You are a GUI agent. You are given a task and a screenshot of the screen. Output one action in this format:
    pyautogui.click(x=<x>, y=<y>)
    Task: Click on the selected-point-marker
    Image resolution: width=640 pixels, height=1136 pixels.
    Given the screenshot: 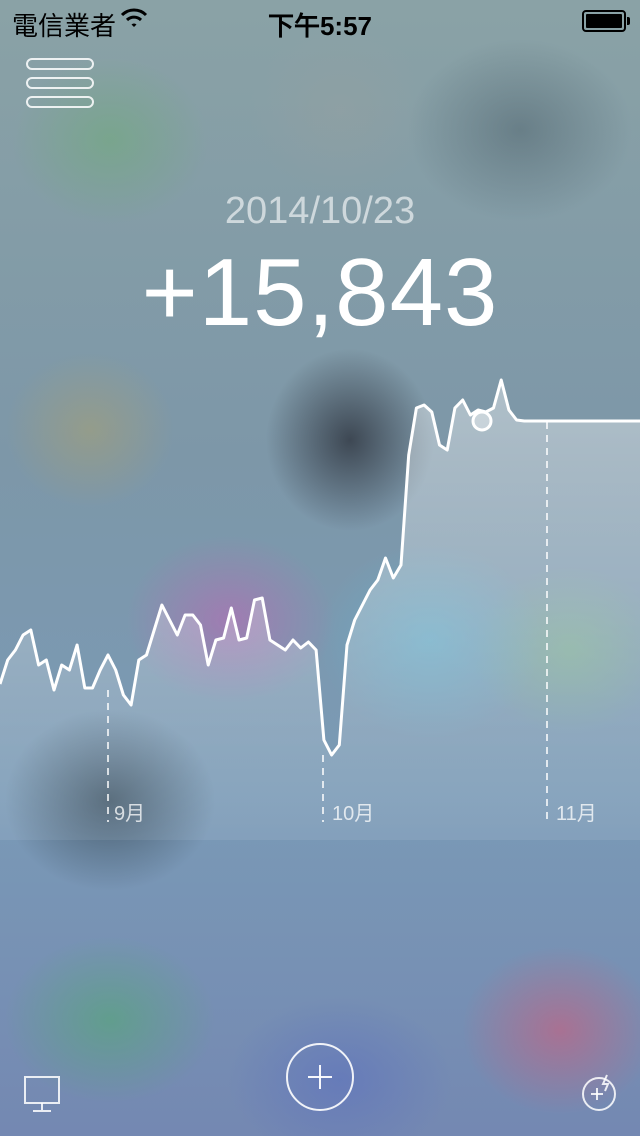 What is the action you would take?
    pyautogui.click(x=482, y=421)
    